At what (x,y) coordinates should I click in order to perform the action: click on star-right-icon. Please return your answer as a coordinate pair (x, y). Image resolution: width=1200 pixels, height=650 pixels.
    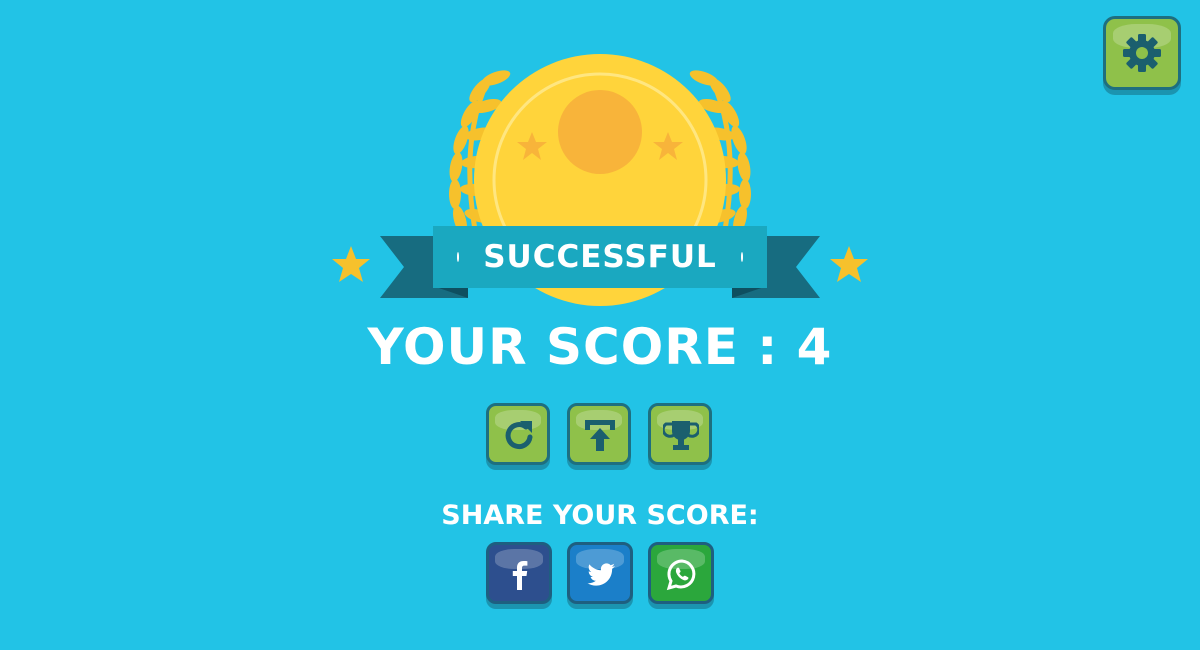
    Looking at the image, I should click on (849, 264).